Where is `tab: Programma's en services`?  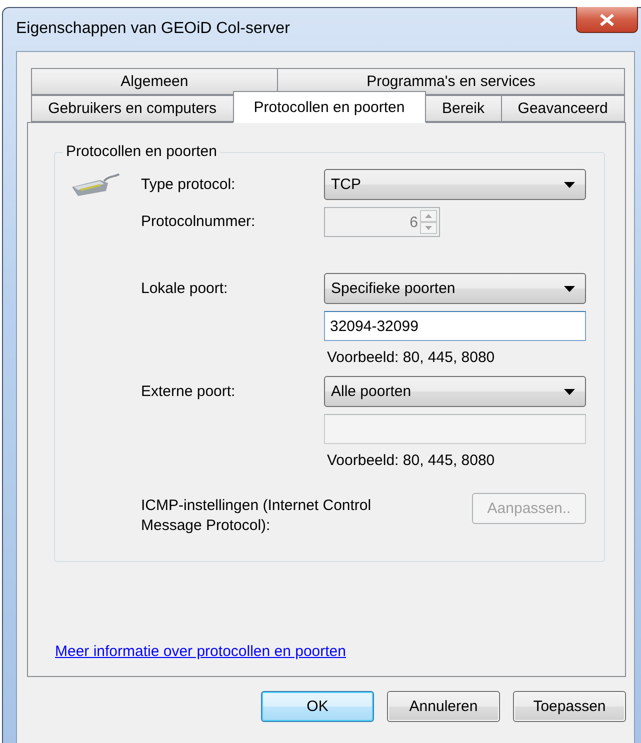
tab: Programma's en services is located at coordinates (451, 81).